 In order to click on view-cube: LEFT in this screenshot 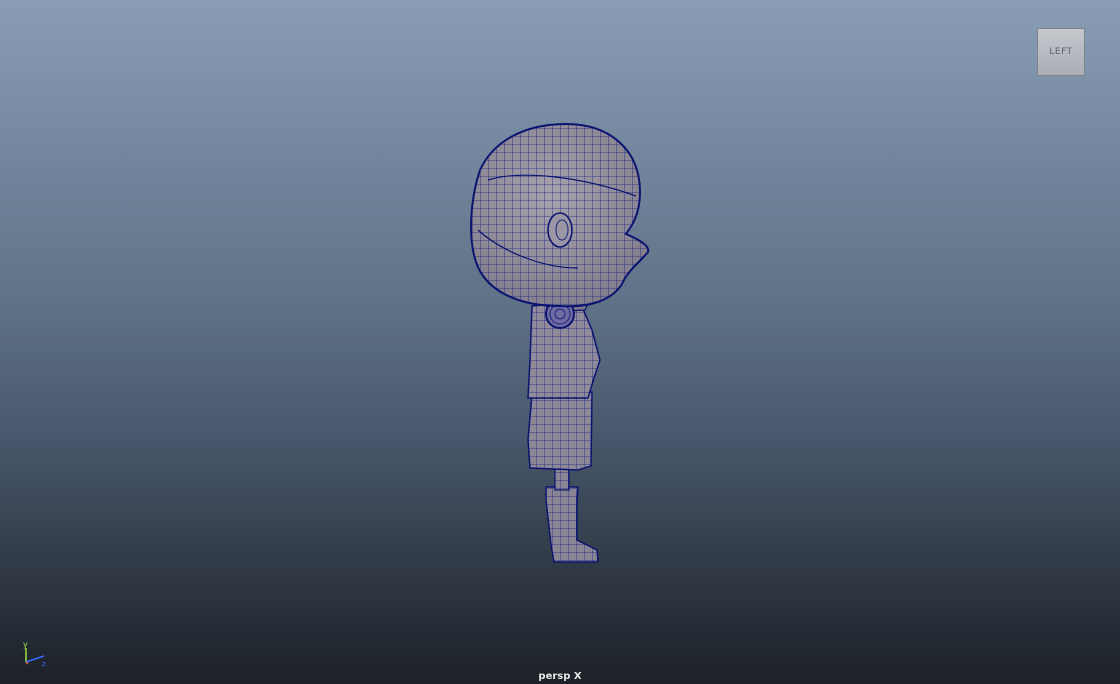, I will do `click(1061, 52)`.